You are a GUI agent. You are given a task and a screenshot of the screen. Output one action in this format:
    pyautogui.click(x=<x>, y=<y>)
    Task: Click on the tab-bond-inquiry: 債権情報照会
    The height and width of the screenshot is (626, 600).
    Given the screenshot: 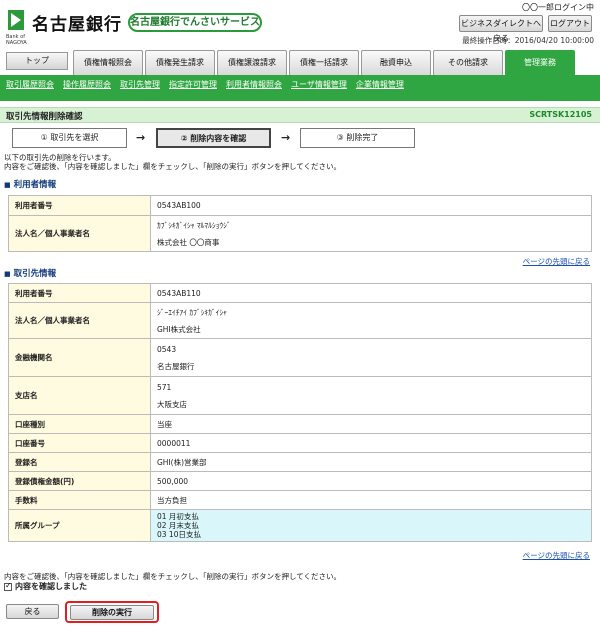 What is the action you would take?
    pyautogui.click(x=108, y=62)
    